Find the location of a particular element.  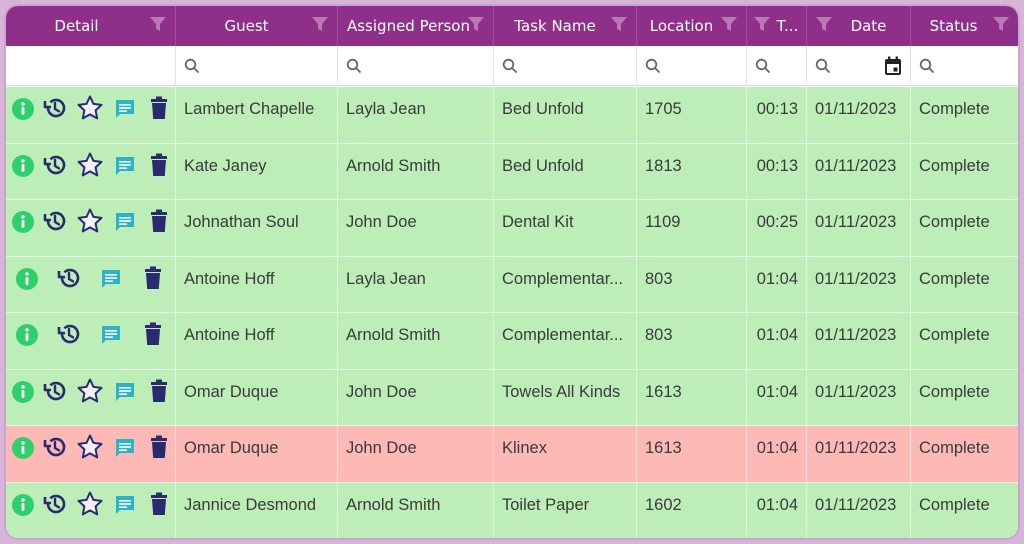

column-header-location: Location is located at coordinates (692, 26).